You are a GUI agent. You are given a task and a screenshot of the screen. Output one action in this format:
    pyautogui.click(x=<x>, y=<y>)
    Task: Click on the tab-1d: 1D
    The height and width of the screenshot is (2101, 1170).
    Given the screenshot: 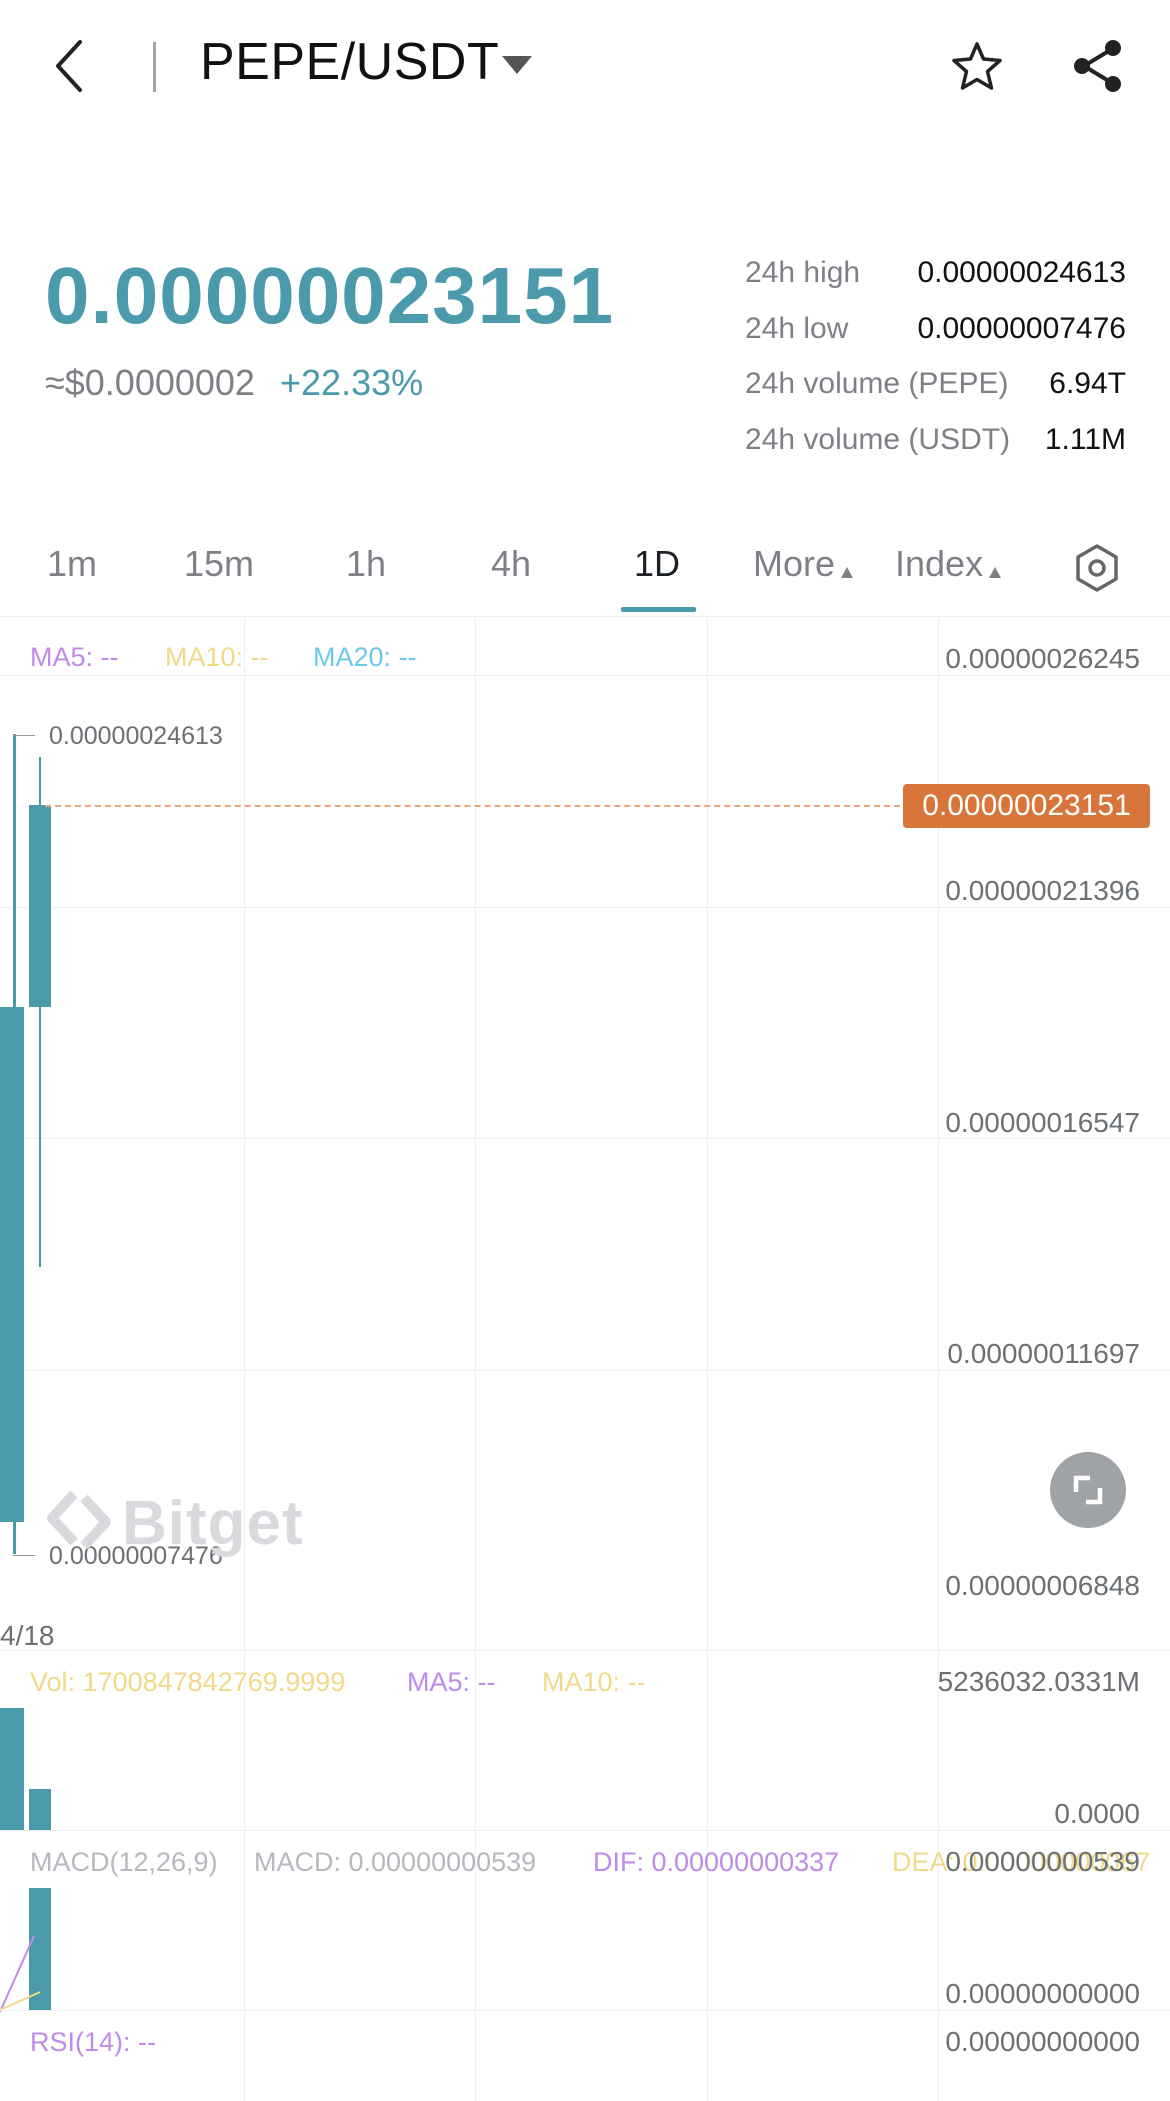 What is the action you would take?
    pyautogui.click(x=657, y=564)
    